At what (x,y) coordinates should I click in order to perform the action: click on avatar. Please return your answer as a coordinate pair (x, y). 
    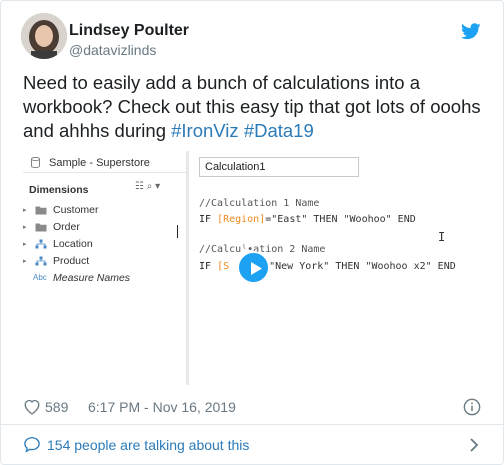
    Looking at the image, I should click on (44, 36).